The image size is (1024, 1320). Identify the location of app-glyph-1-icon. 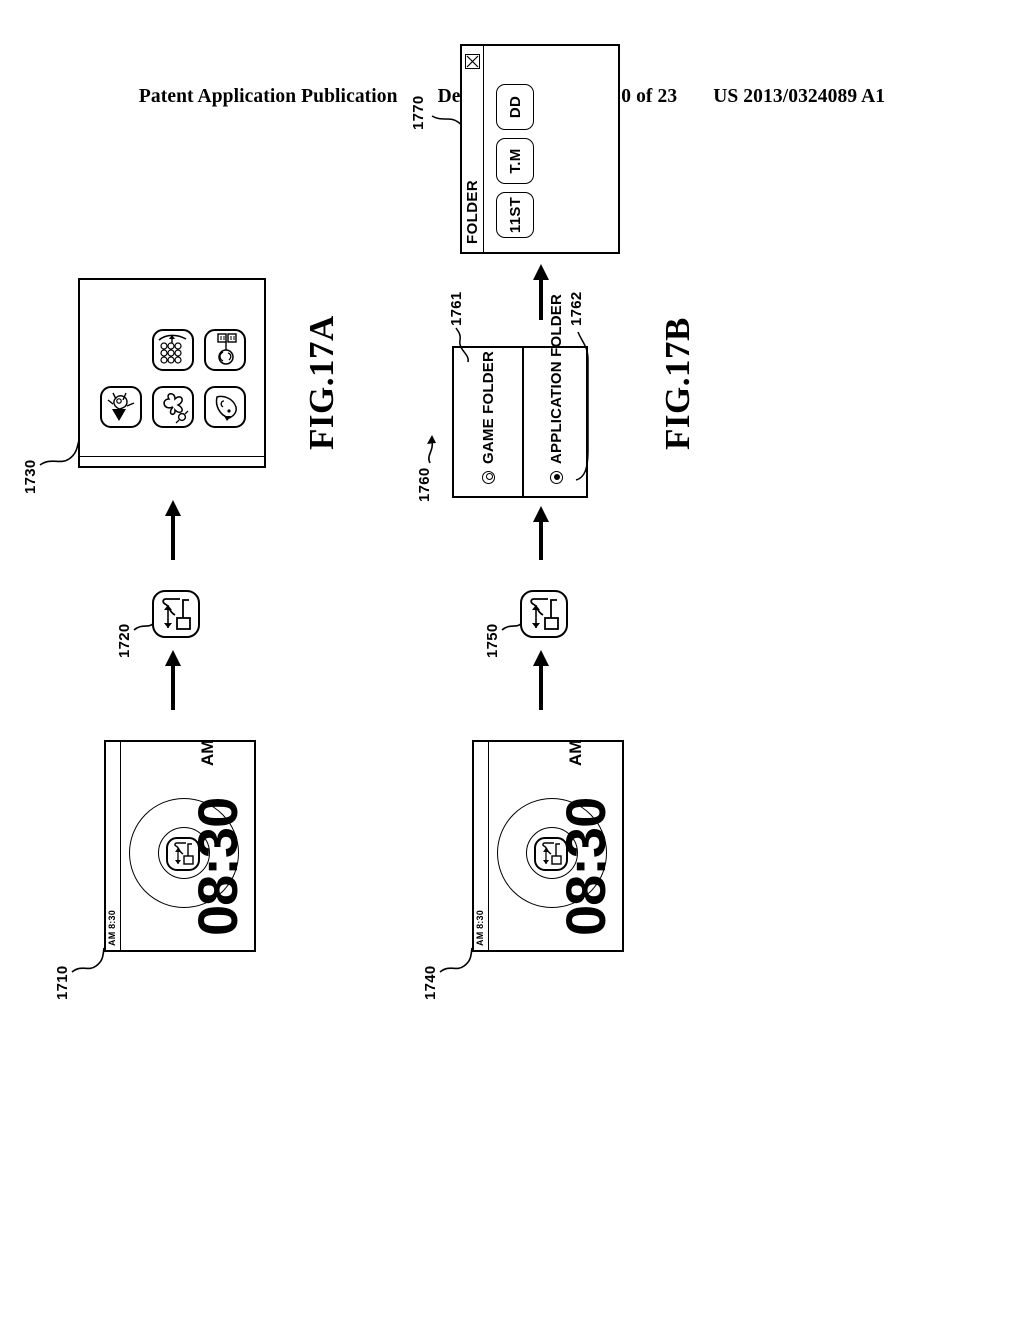
(121, 406).